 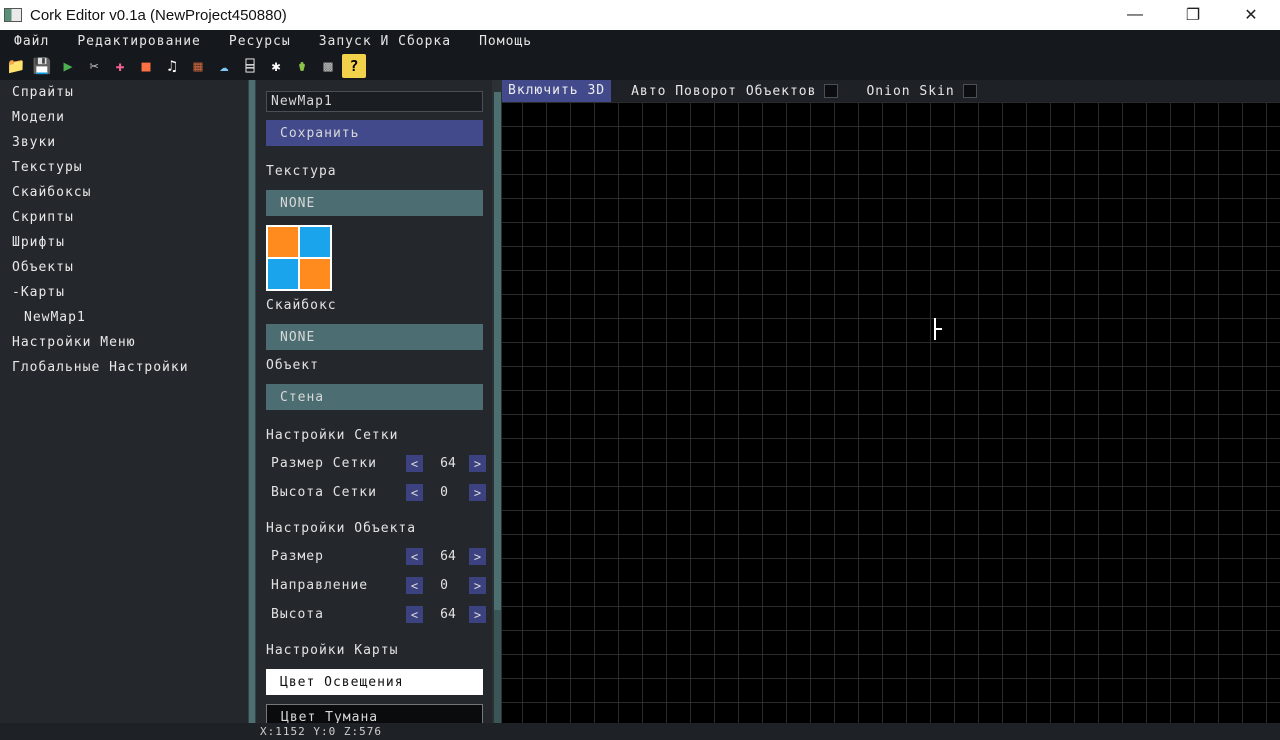 What do you see at coordinates (557, 91) in the screenshot?
I see `enable-3d-button: Включить 3D` at bounding box center [557, 91].